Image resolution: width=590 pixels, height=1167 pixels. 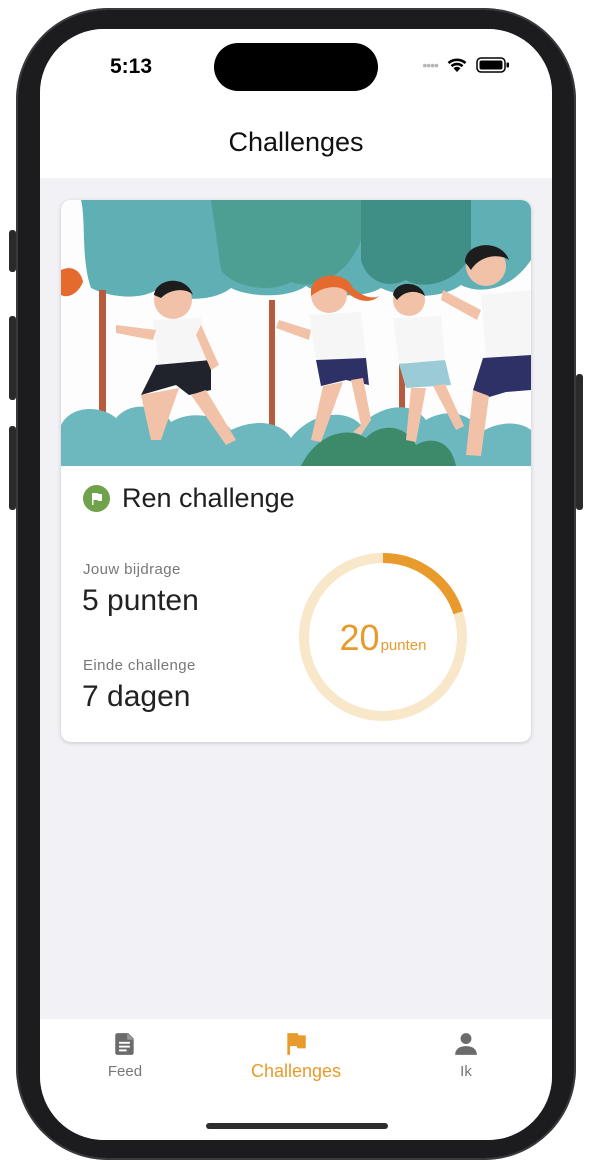 What do you see at coordinates (208, 498) in the screenshot?
I see `challenge-title: Ren challenge` at bounding box center [208, 498].